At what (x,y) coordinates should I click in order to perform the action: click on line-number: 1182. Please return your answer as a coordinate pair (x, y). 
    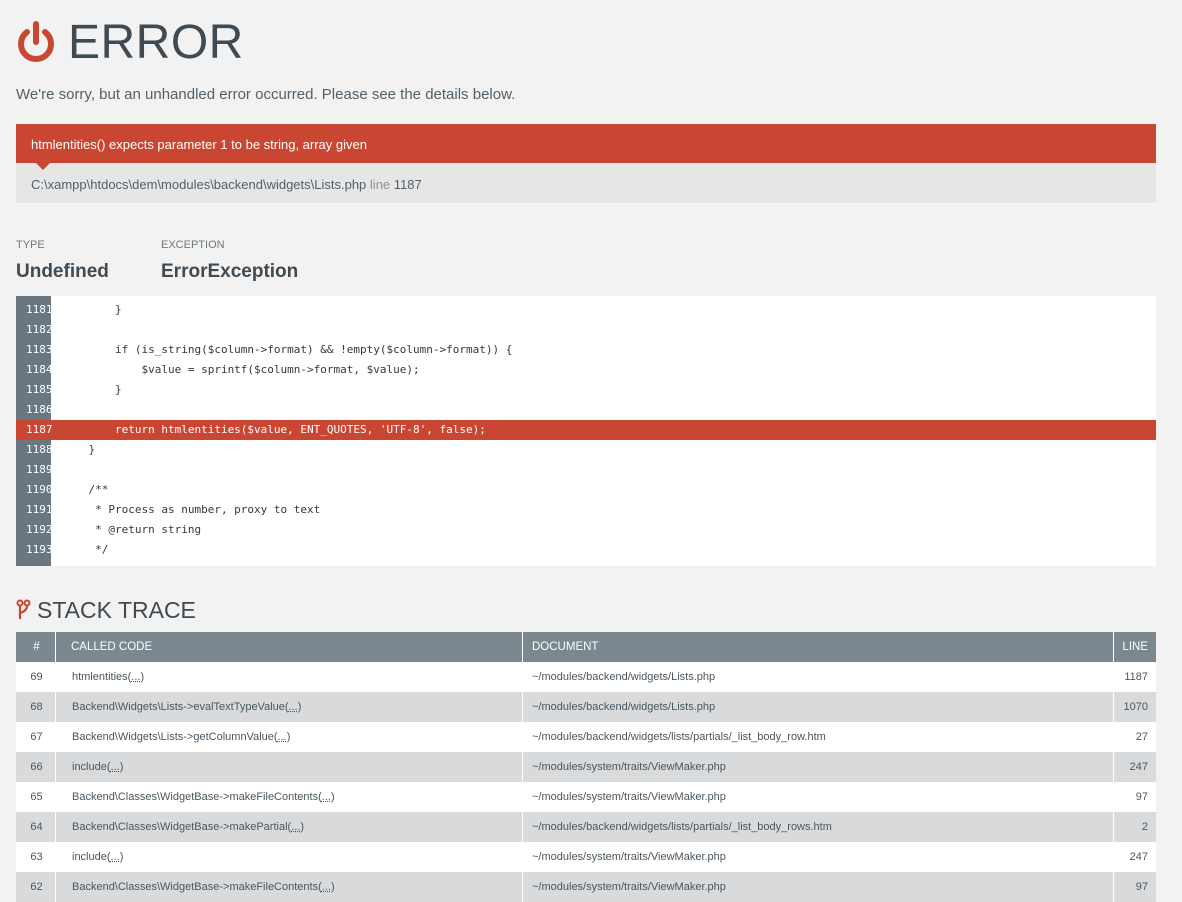
    Looking at the image, I should click on (33, 330).